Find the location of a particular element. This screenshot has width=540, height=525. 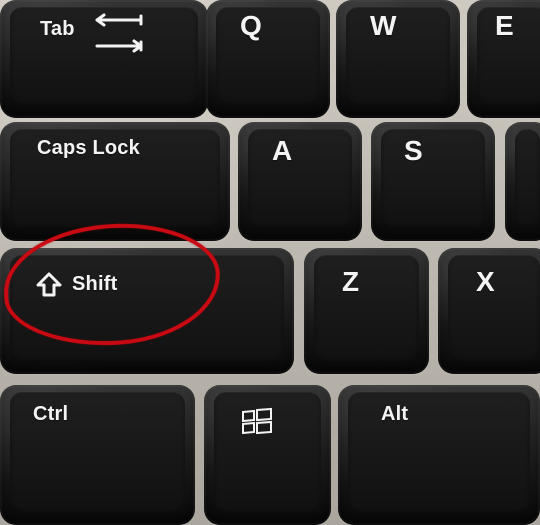

caps-lock-key: Caps Lock is located at coordinates (115, 181).